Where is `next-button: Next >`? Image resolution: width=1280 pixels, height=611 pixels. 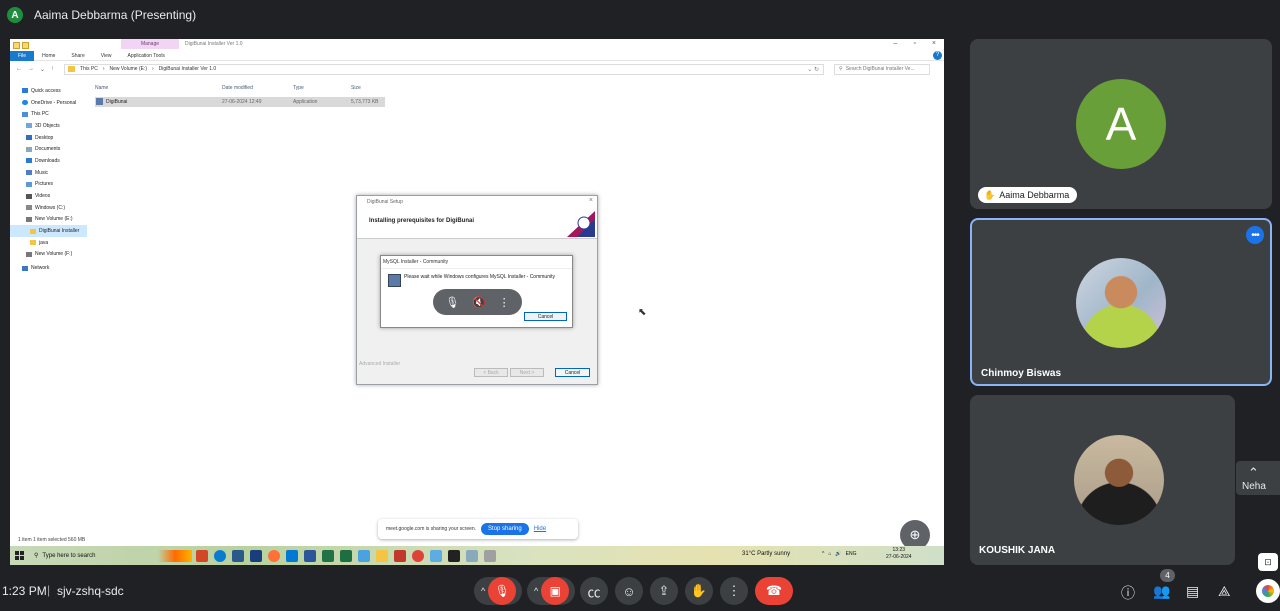
next-button: Next > is located at coordinates (527, 372).